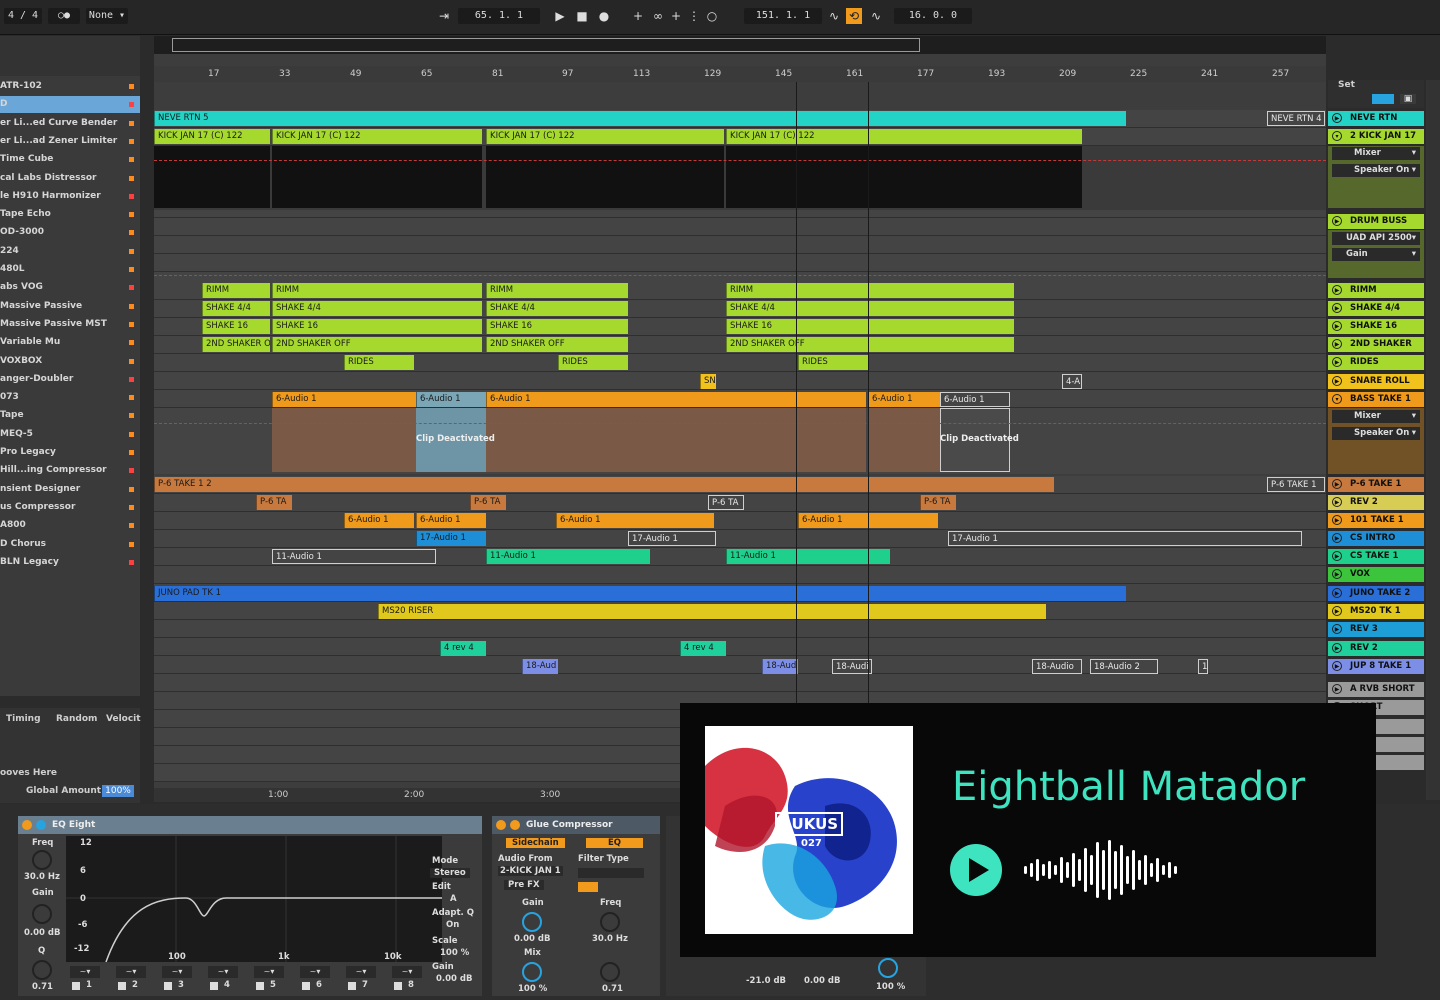 The height and width of the screenshot is (1000, 1440). Describe the element at coordinates (808, 556) in the screenshot. I see `arrangement-clip: 11-Audio 1` at that location.